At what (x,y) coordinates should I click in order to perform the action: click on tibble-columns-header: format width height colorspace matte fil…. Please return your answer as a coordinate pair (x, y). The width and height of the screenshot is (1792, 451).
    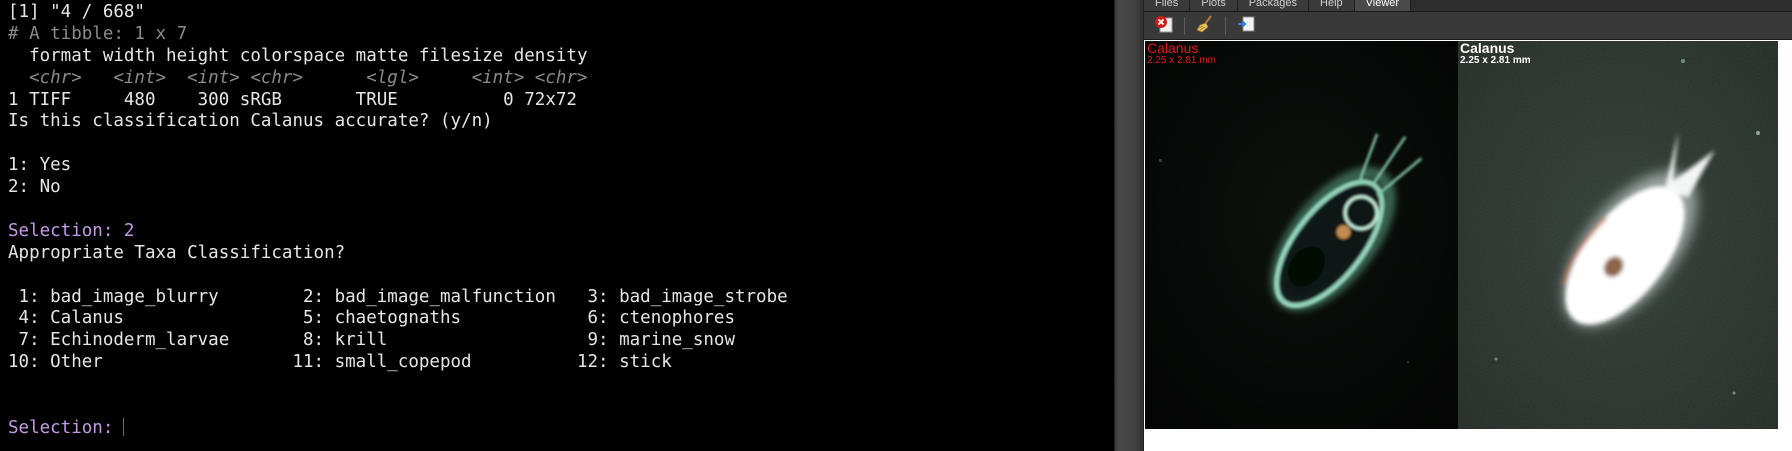
    Looking at the image, I should click on (298, 55).